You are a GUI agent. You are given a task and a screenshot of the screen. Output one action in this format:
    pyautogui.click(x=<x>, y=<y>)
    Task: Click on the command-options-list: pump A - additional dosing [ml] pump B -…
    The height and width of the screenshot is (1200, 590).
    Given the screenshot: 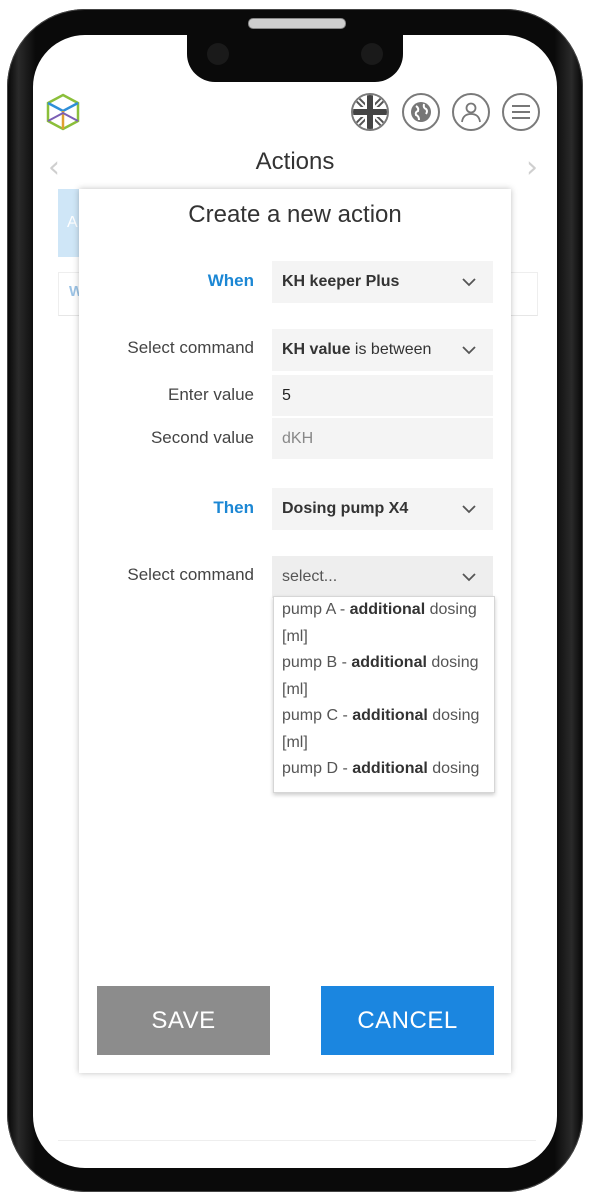 What is the action you would take?
    pyautogui.click(x=384, y=694)
    